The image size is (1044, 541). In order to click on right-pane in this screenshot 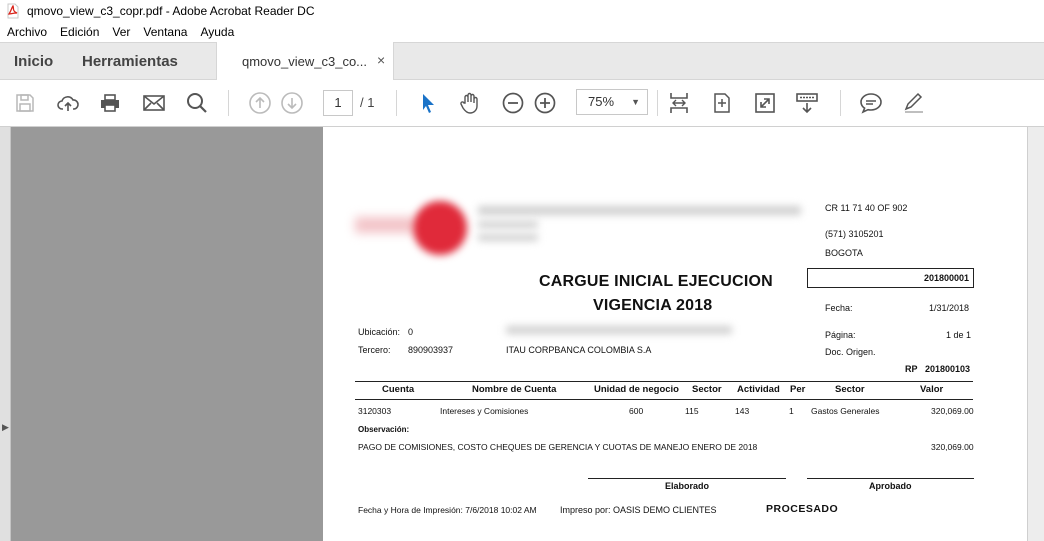, I will do `click(1035, 334)`.